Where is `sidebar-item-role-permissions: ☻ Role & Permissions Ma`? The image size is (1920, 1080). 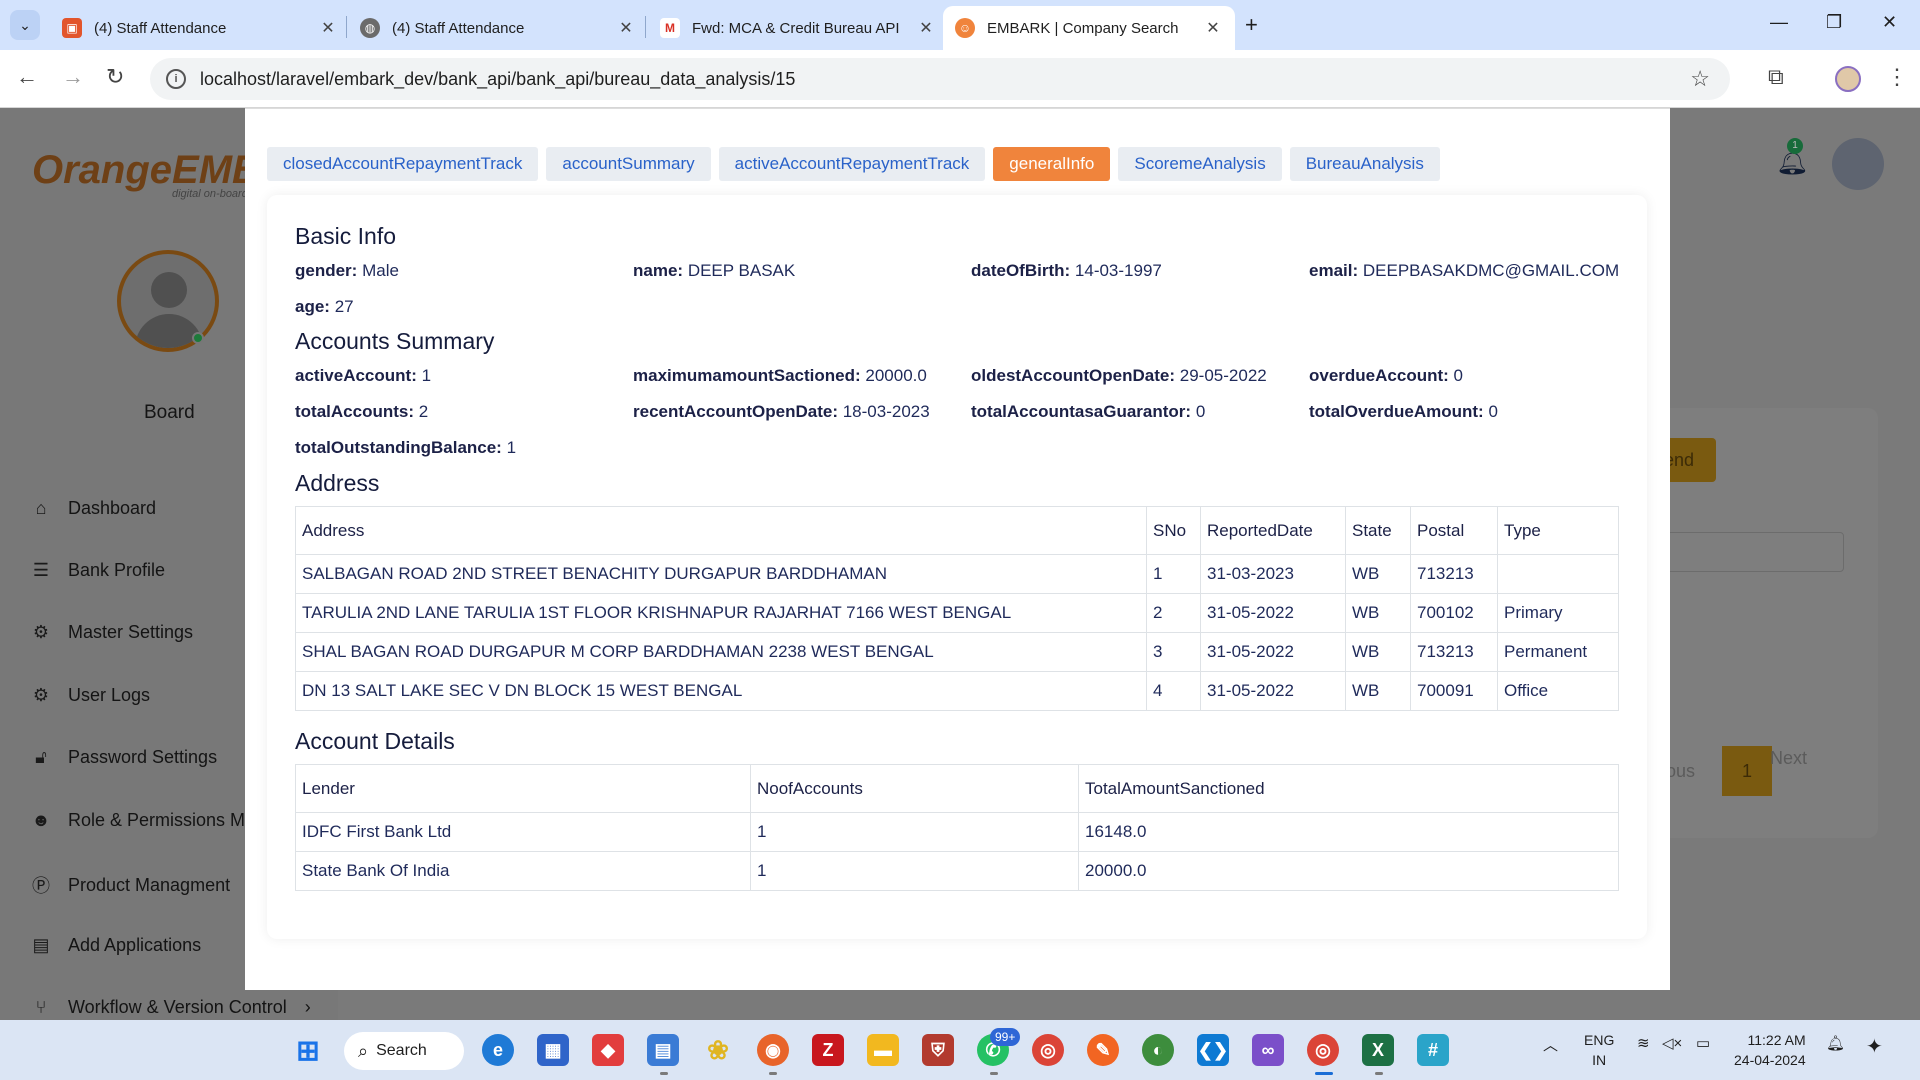 sidebar-item-role-permissions: ☻ Role & Permissions Ma is located at coordinates (143, 820).